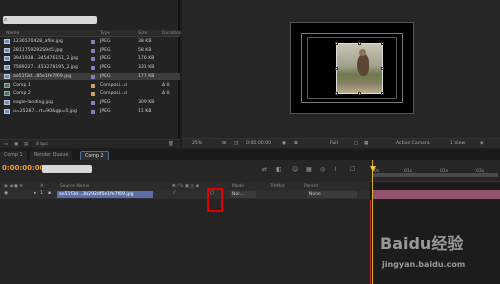 The height and width of the screenshot is (284, 500). I want to click on parent-dropdown: None, so click(332, 194).